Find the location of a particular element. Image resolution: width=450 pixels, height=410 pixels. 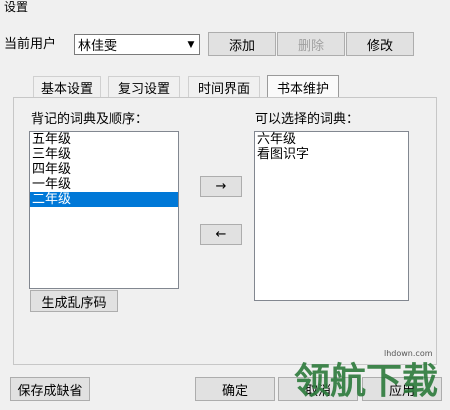

tab-review-settings: 复习设置 is located at coordinates (144, 87).